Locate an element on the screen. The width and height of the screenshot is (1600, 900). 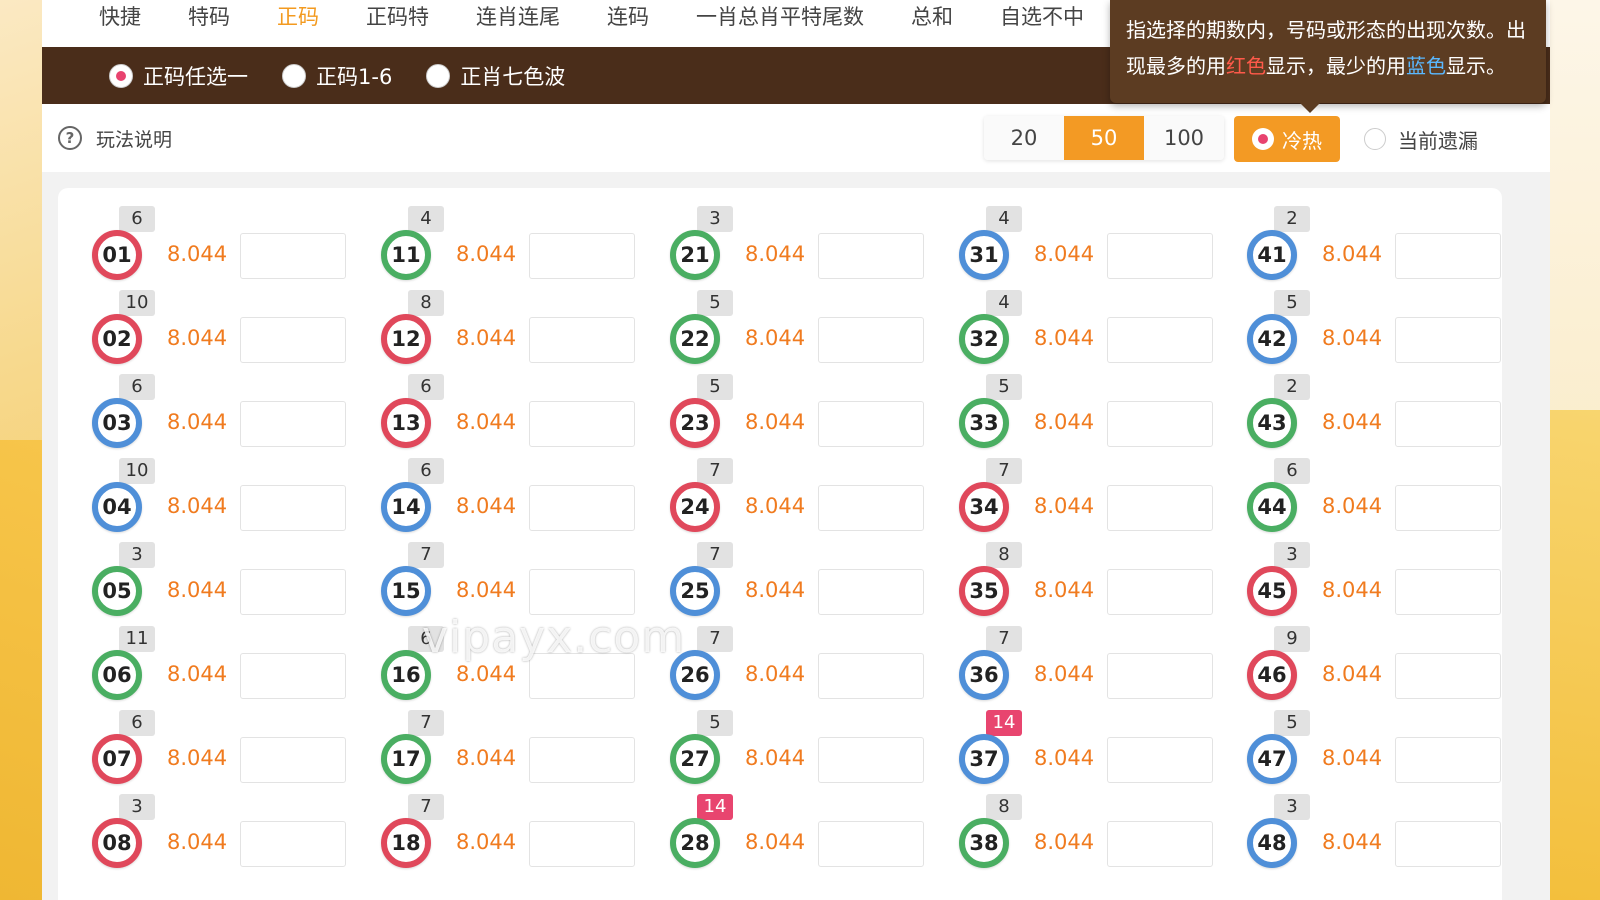
tab-main-number: 正码 is located at coordinates (298, 16).